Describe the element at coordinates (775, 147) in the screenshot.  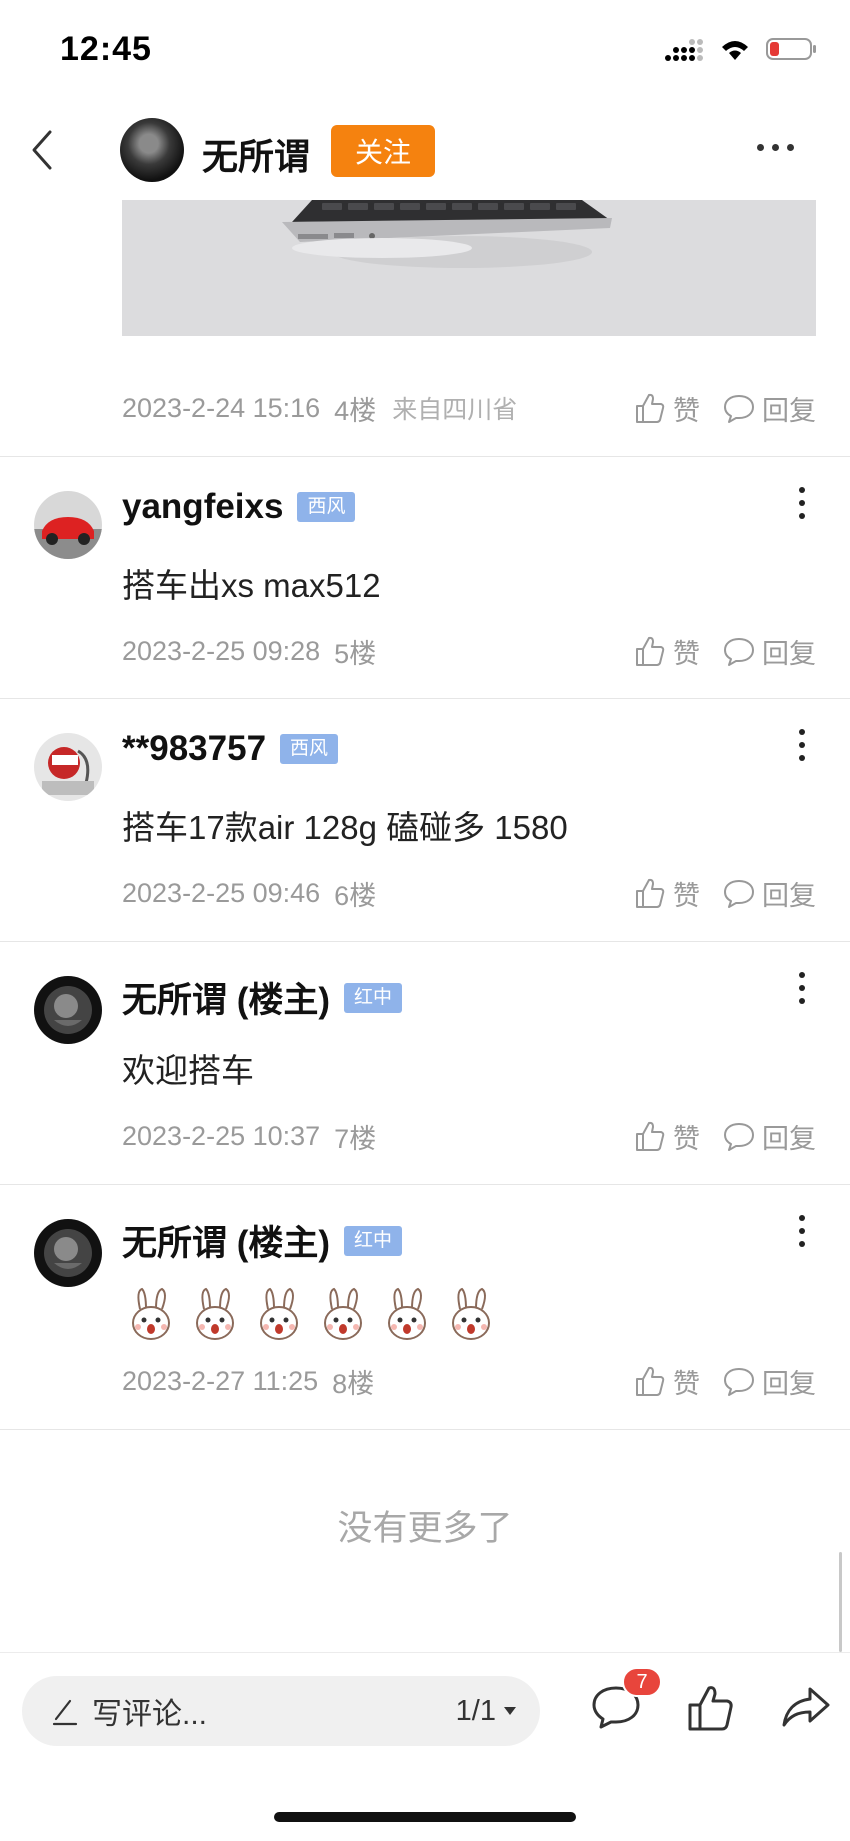
I see `more-options-icon` at that location.